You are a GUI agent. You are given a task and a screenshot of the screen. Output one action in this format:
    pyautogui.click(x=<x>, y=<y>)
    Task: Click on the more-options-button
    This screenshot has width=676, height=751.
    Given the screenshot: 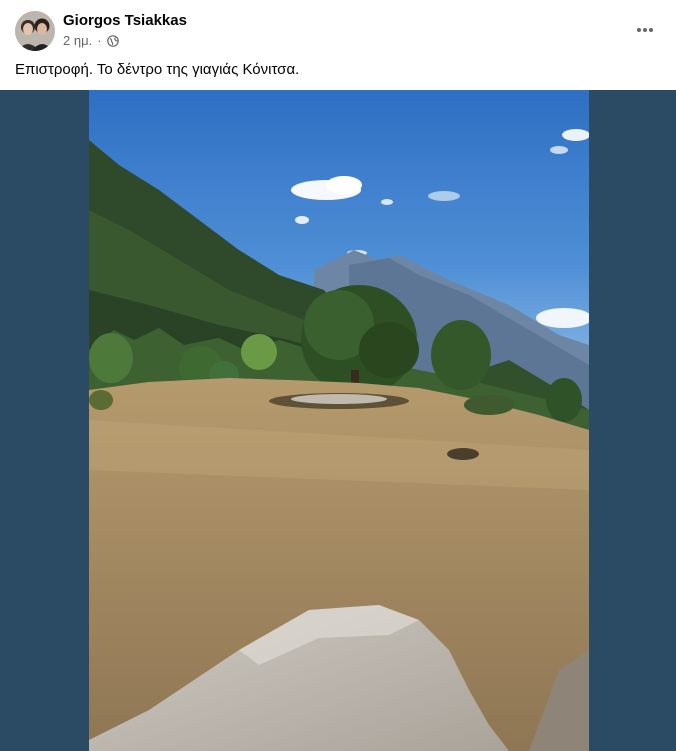 What is the action you would take?
    pyautogui.click(x=645, y=29)
    